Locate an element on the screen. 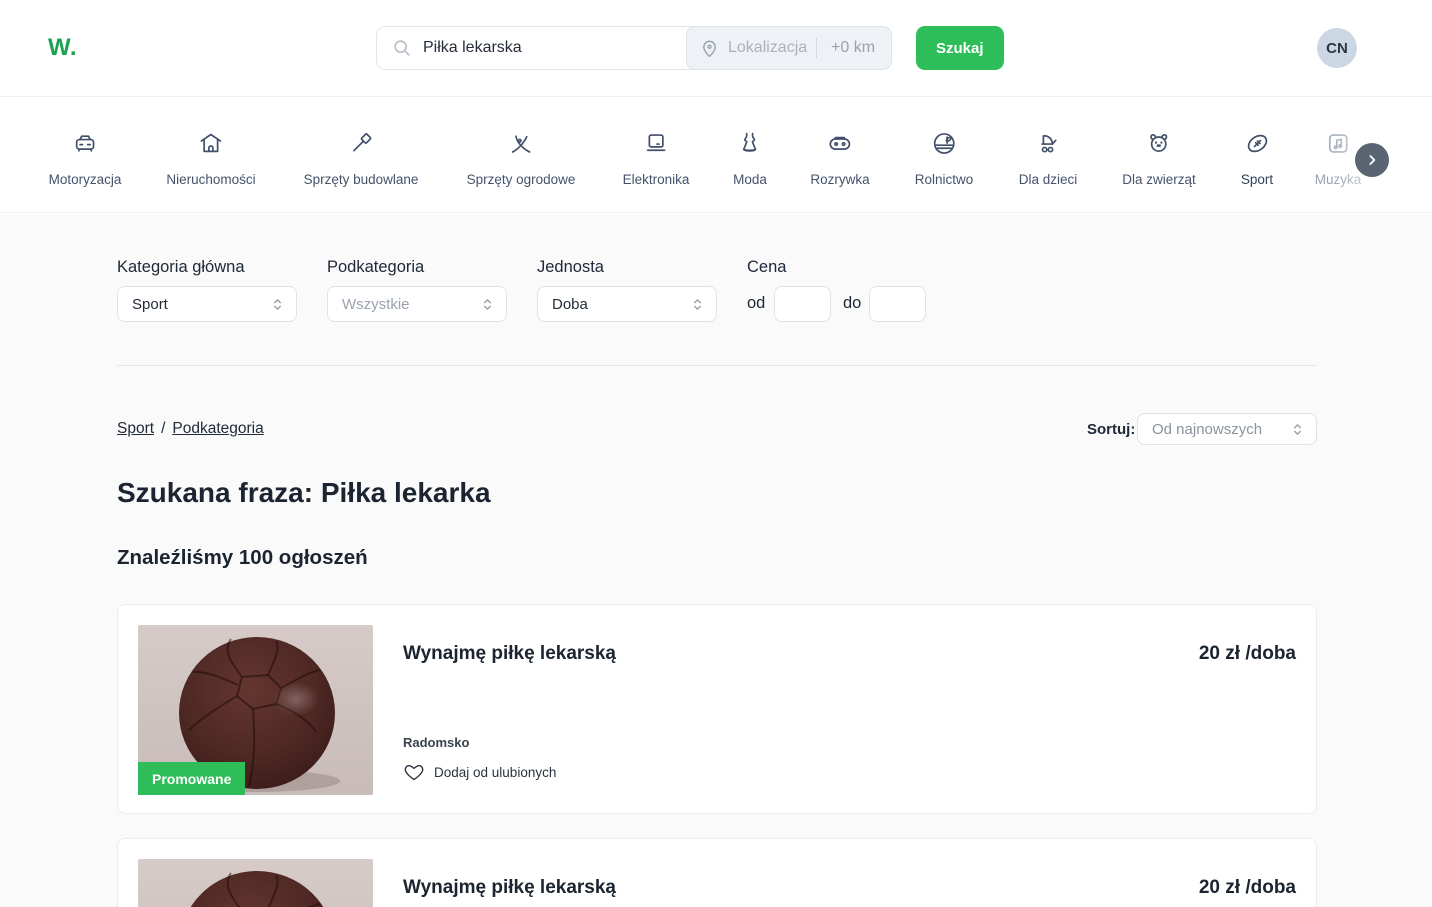  nav-item-elektronika: Elektronika is located at coordinates (656, 158).